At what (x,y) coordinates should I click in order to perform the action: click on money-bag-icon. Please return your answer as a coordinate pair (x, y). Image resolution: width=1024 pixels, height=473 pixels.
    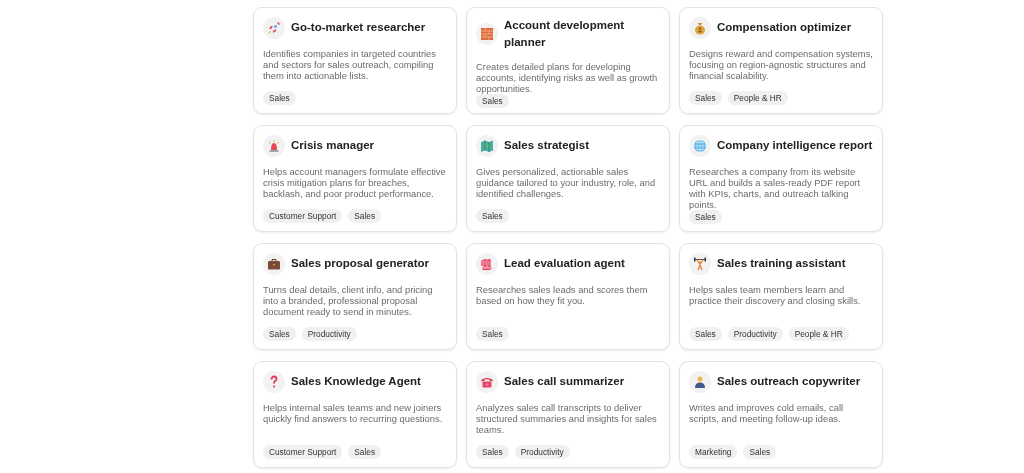
    Looking at the image, I should click on (700, 28).